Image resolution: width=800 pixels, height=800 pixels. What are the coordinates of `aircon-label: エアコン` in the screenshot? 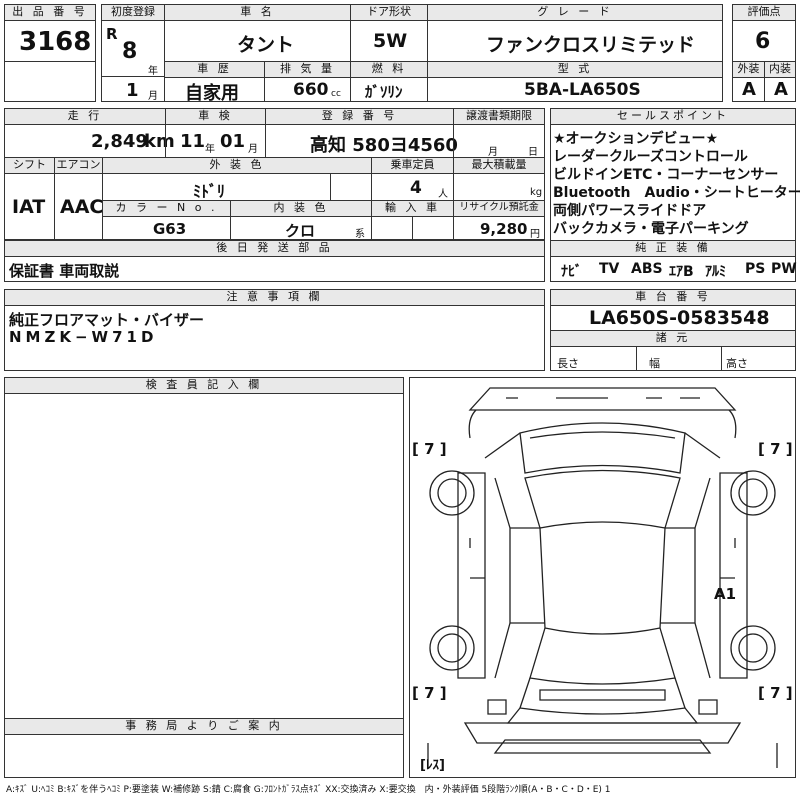 It's located at (78, 165).